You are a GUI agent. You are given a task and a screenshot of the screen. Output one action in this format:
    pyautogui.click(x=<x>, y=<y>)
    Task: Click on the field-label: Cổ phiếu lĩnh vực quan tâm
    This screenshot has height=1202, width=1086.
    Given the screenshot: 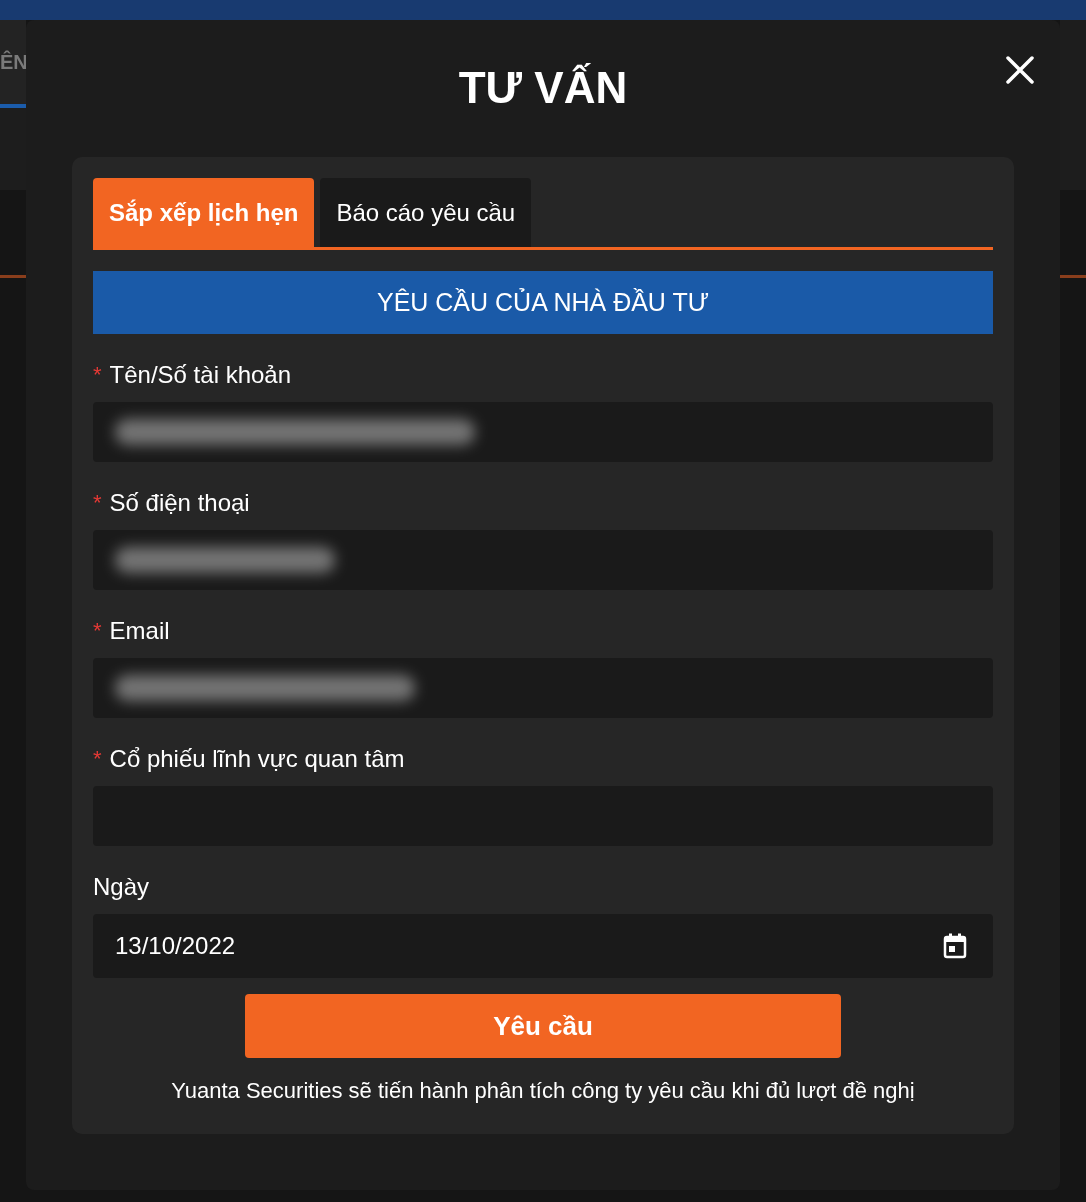 What is the action you would take?
    pyautogui.click(x=257, y=759)
    